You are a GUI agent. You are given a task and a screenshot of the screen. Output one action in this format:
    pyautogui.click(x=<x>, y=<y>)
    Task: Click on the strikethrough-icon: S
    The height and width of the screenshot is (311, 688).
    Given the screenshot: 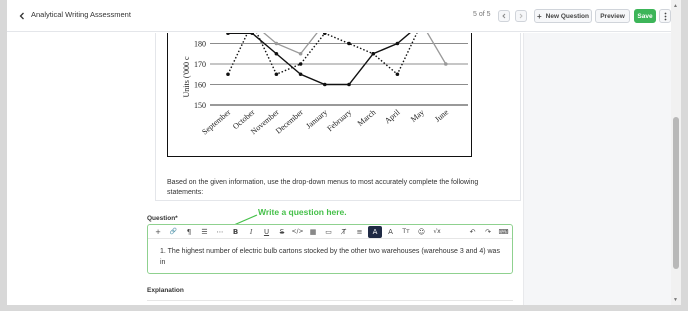 What is the action you would take?
    pyautogui.click(x=282, y=232)
    